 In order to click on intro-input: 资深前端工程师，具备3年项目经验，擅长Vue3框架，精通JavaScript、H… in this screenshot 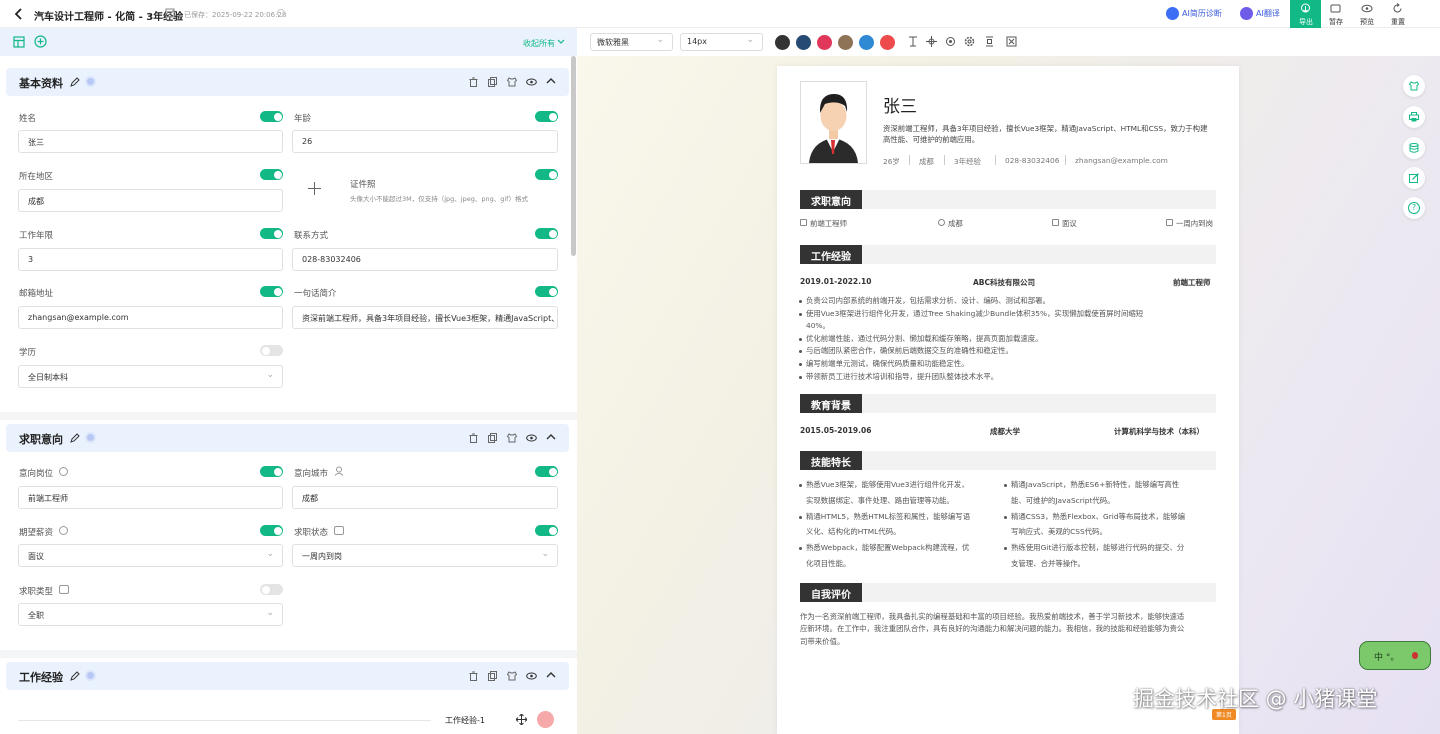, I will do `click(425, 317)`.